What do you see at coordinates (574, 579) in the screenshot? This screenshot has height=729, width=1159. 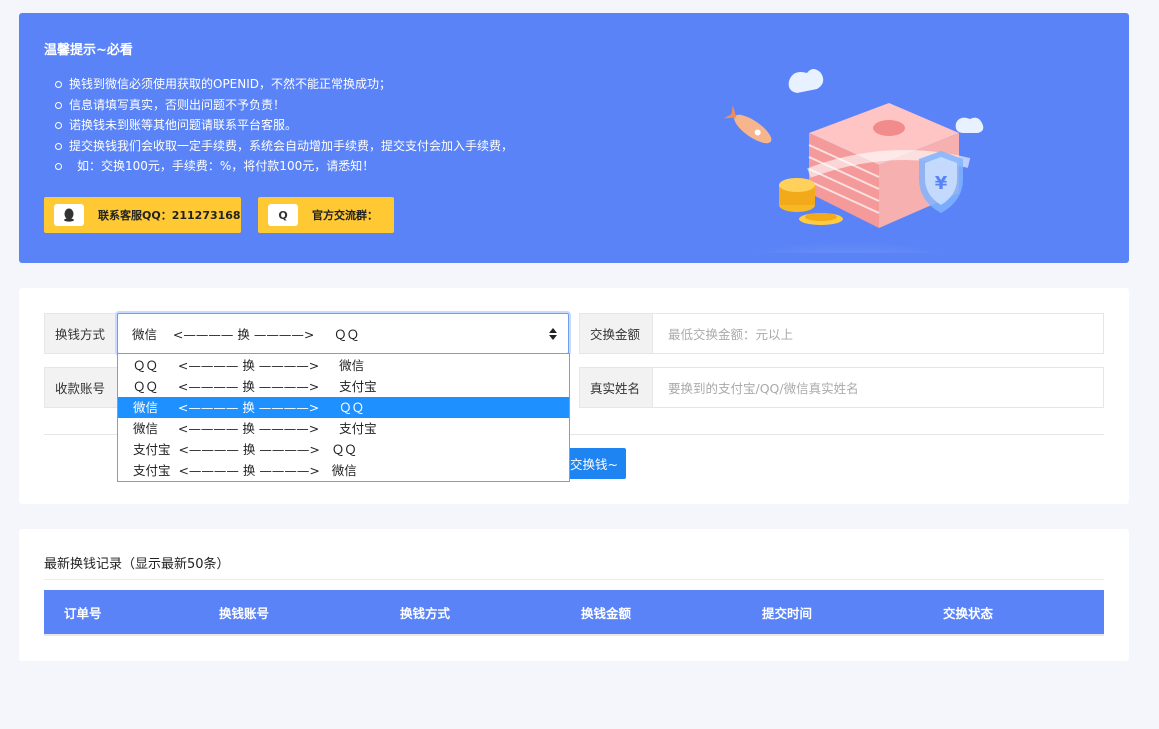 I see `records-divider` at bounding box center [574, 579].